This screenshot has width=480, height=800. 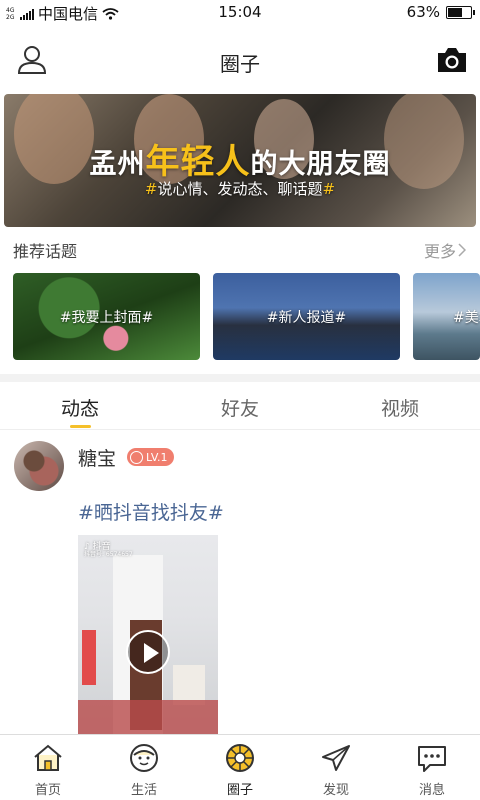 I want to click on nav-discover-label: 发现, so click(x=335, y=790).